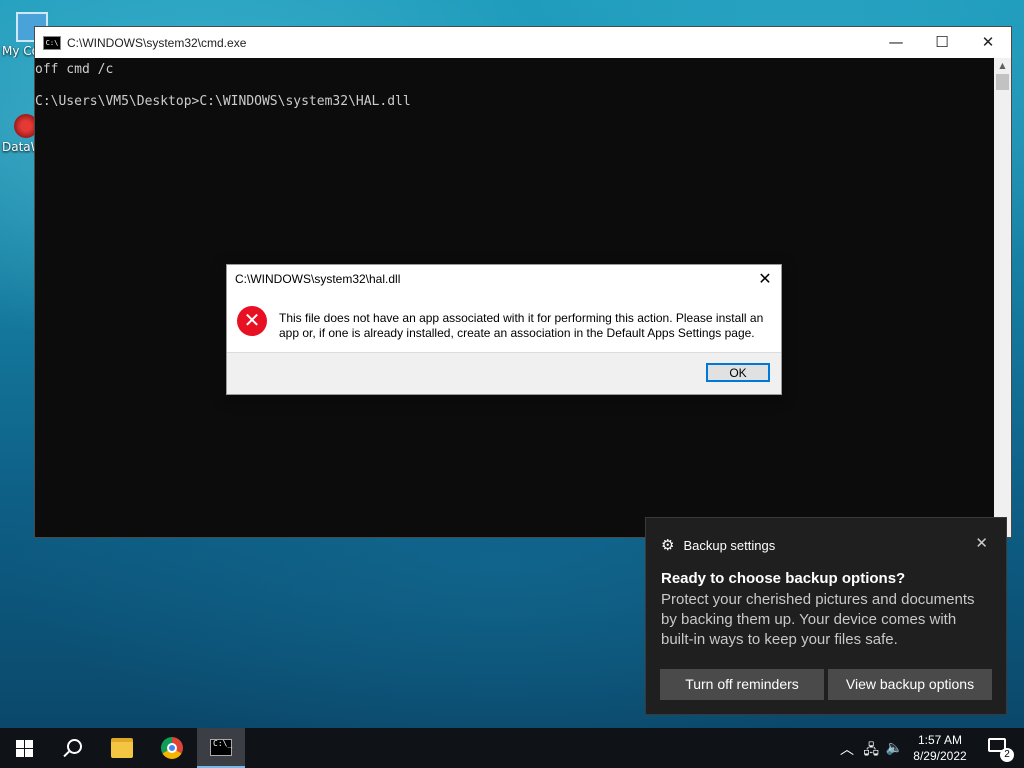 The image size is (1024, 768). I want to click on network-icon: 🖧, so click(871, 751).